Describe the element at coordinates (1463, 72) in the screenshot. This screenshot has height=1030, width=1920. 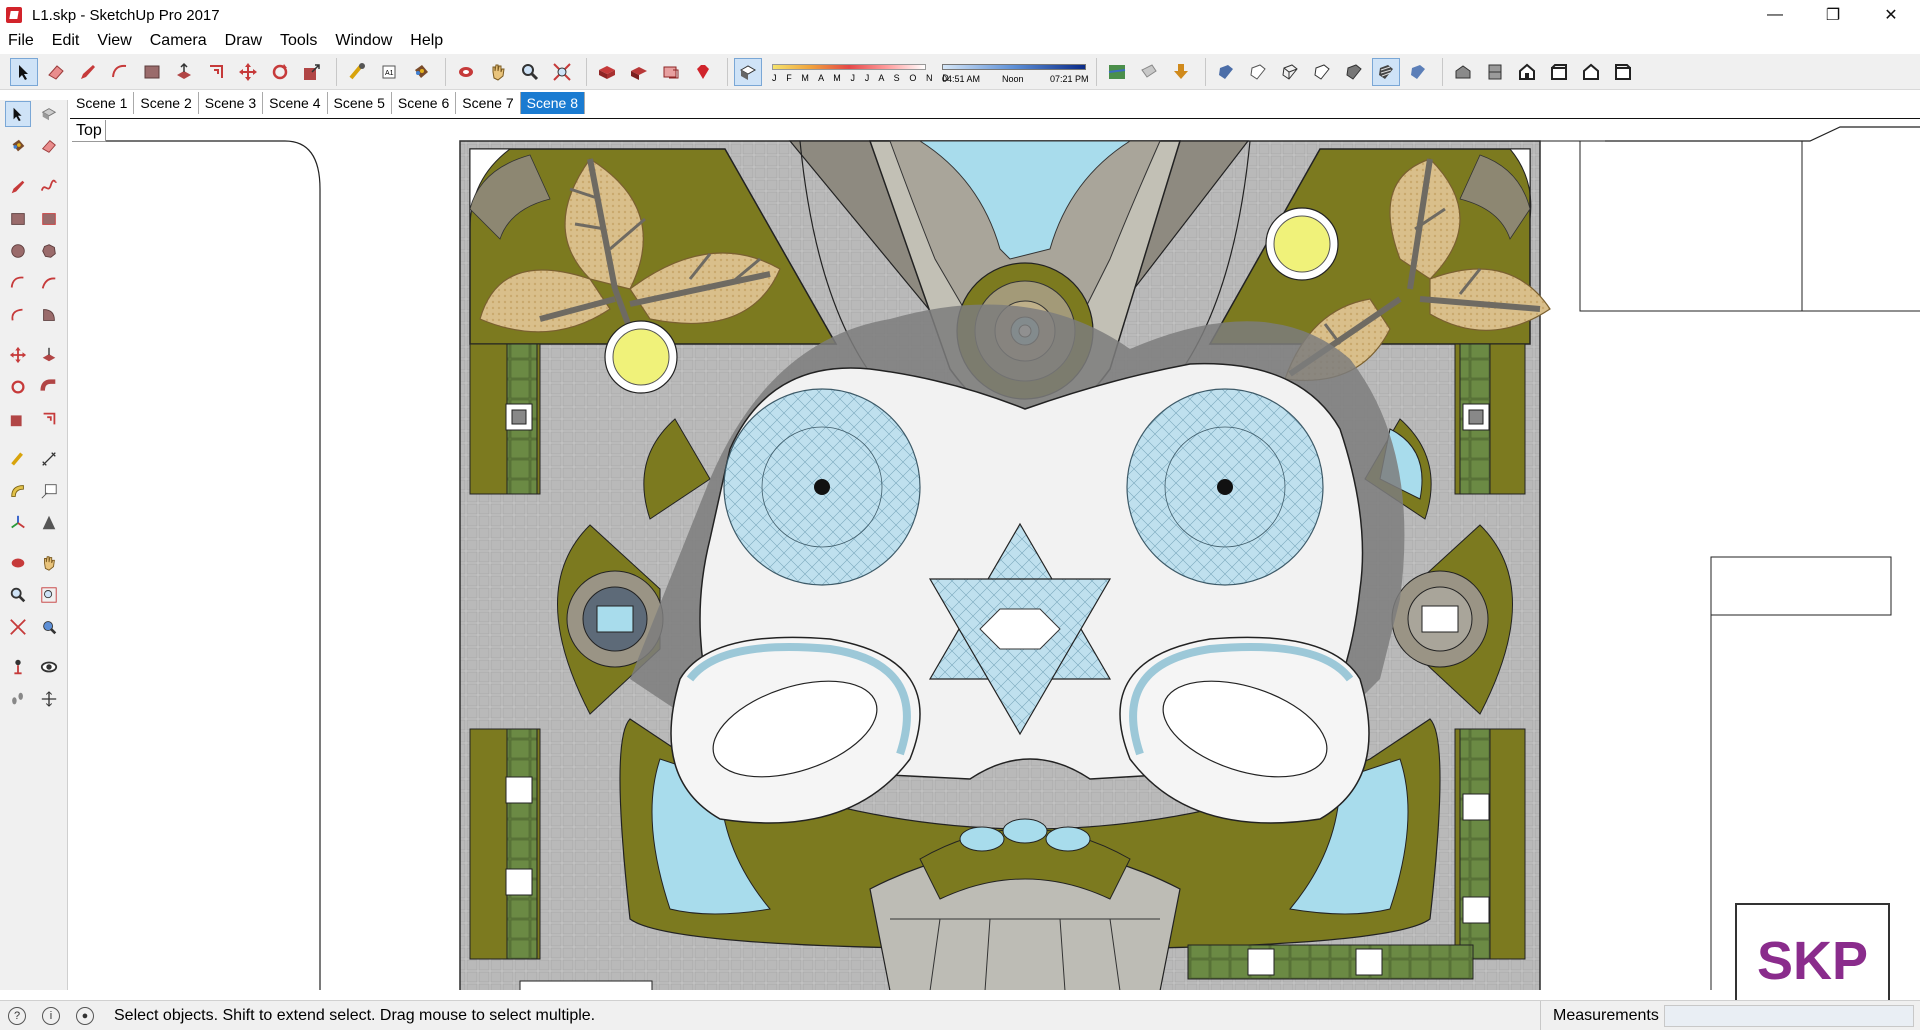
I see `view-iso-button` at that location.